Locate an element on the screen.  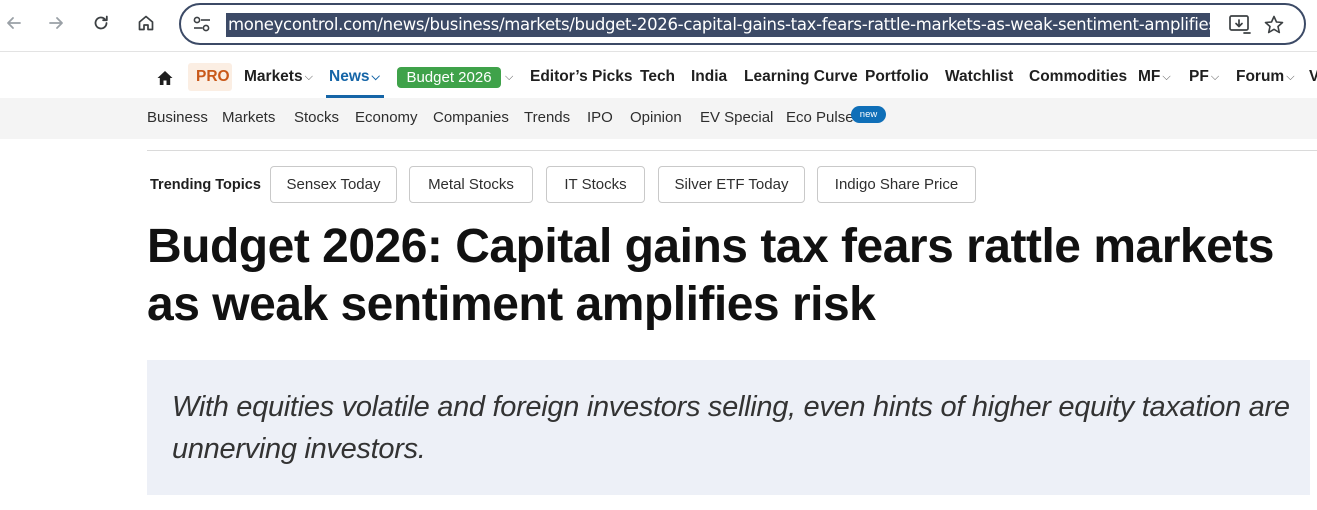
nav-editors-picks: Editor’s Picks is located at coordinates (581, 77).